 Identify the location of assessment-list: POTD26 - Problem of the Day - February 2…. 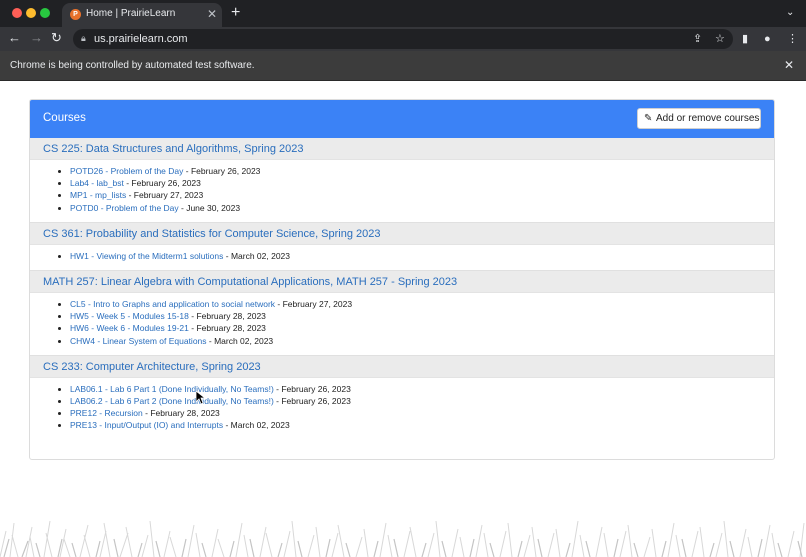
(402, 191).